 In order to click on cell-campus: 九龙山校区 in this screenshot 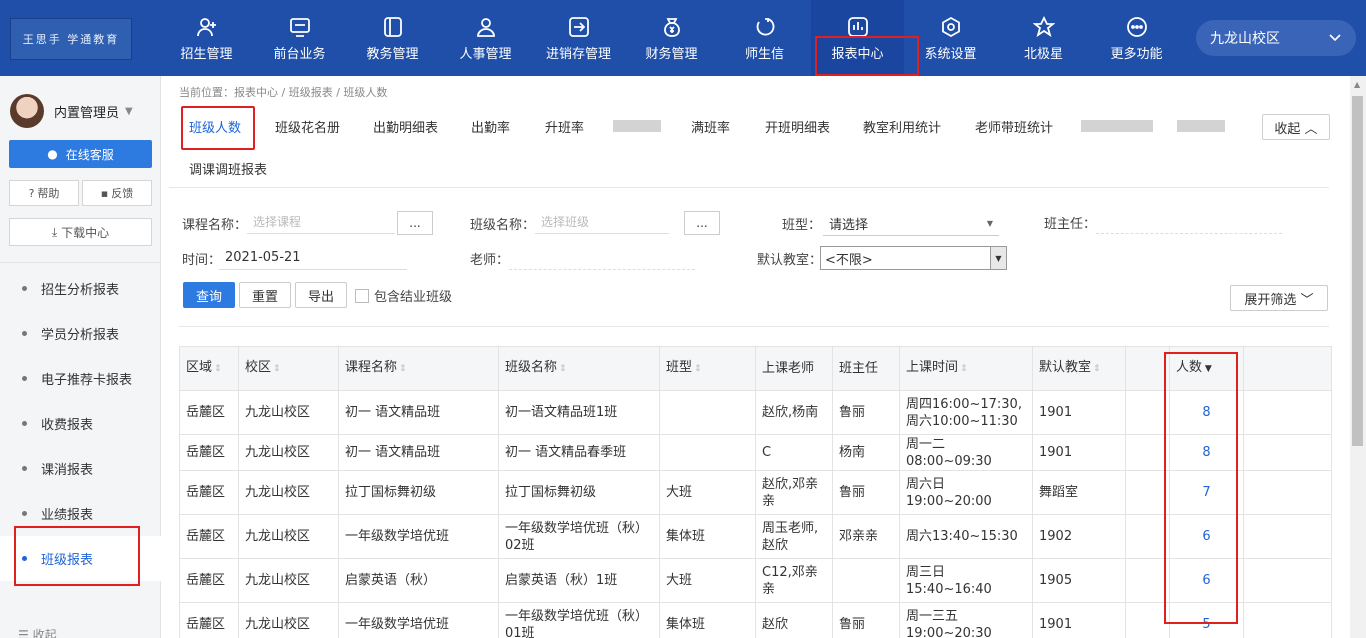, I will do `click(288, 620)`.